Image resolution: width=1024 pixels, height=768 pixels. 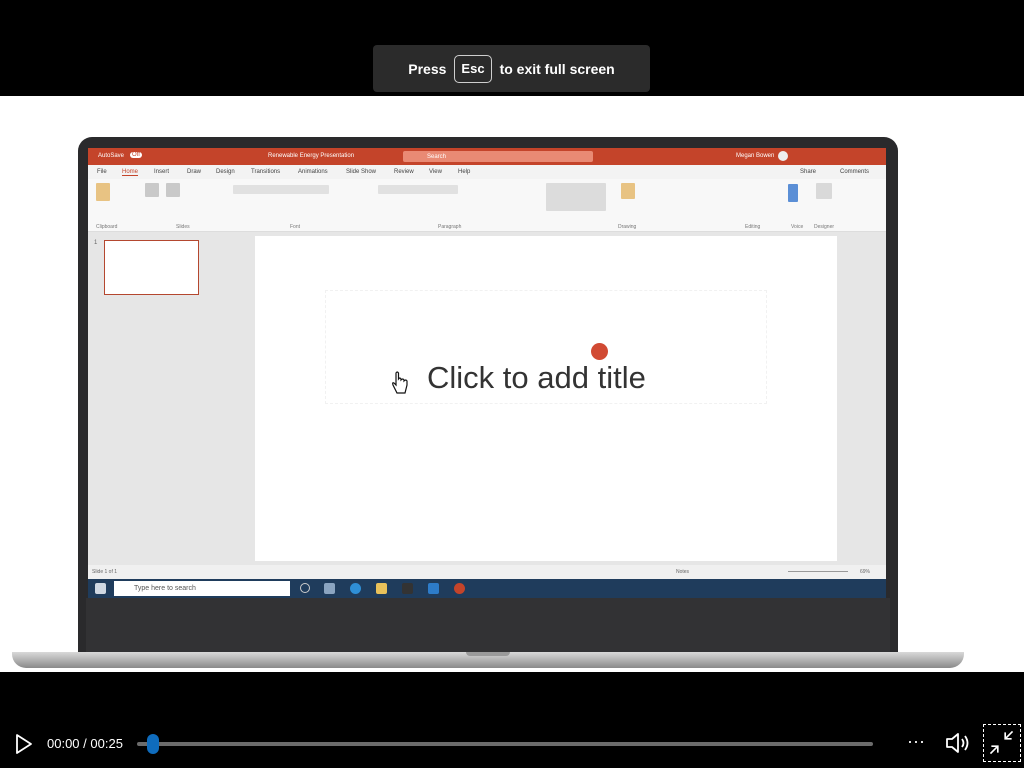 I want to click on current-time: 00:00, so click(x=63, y=743).